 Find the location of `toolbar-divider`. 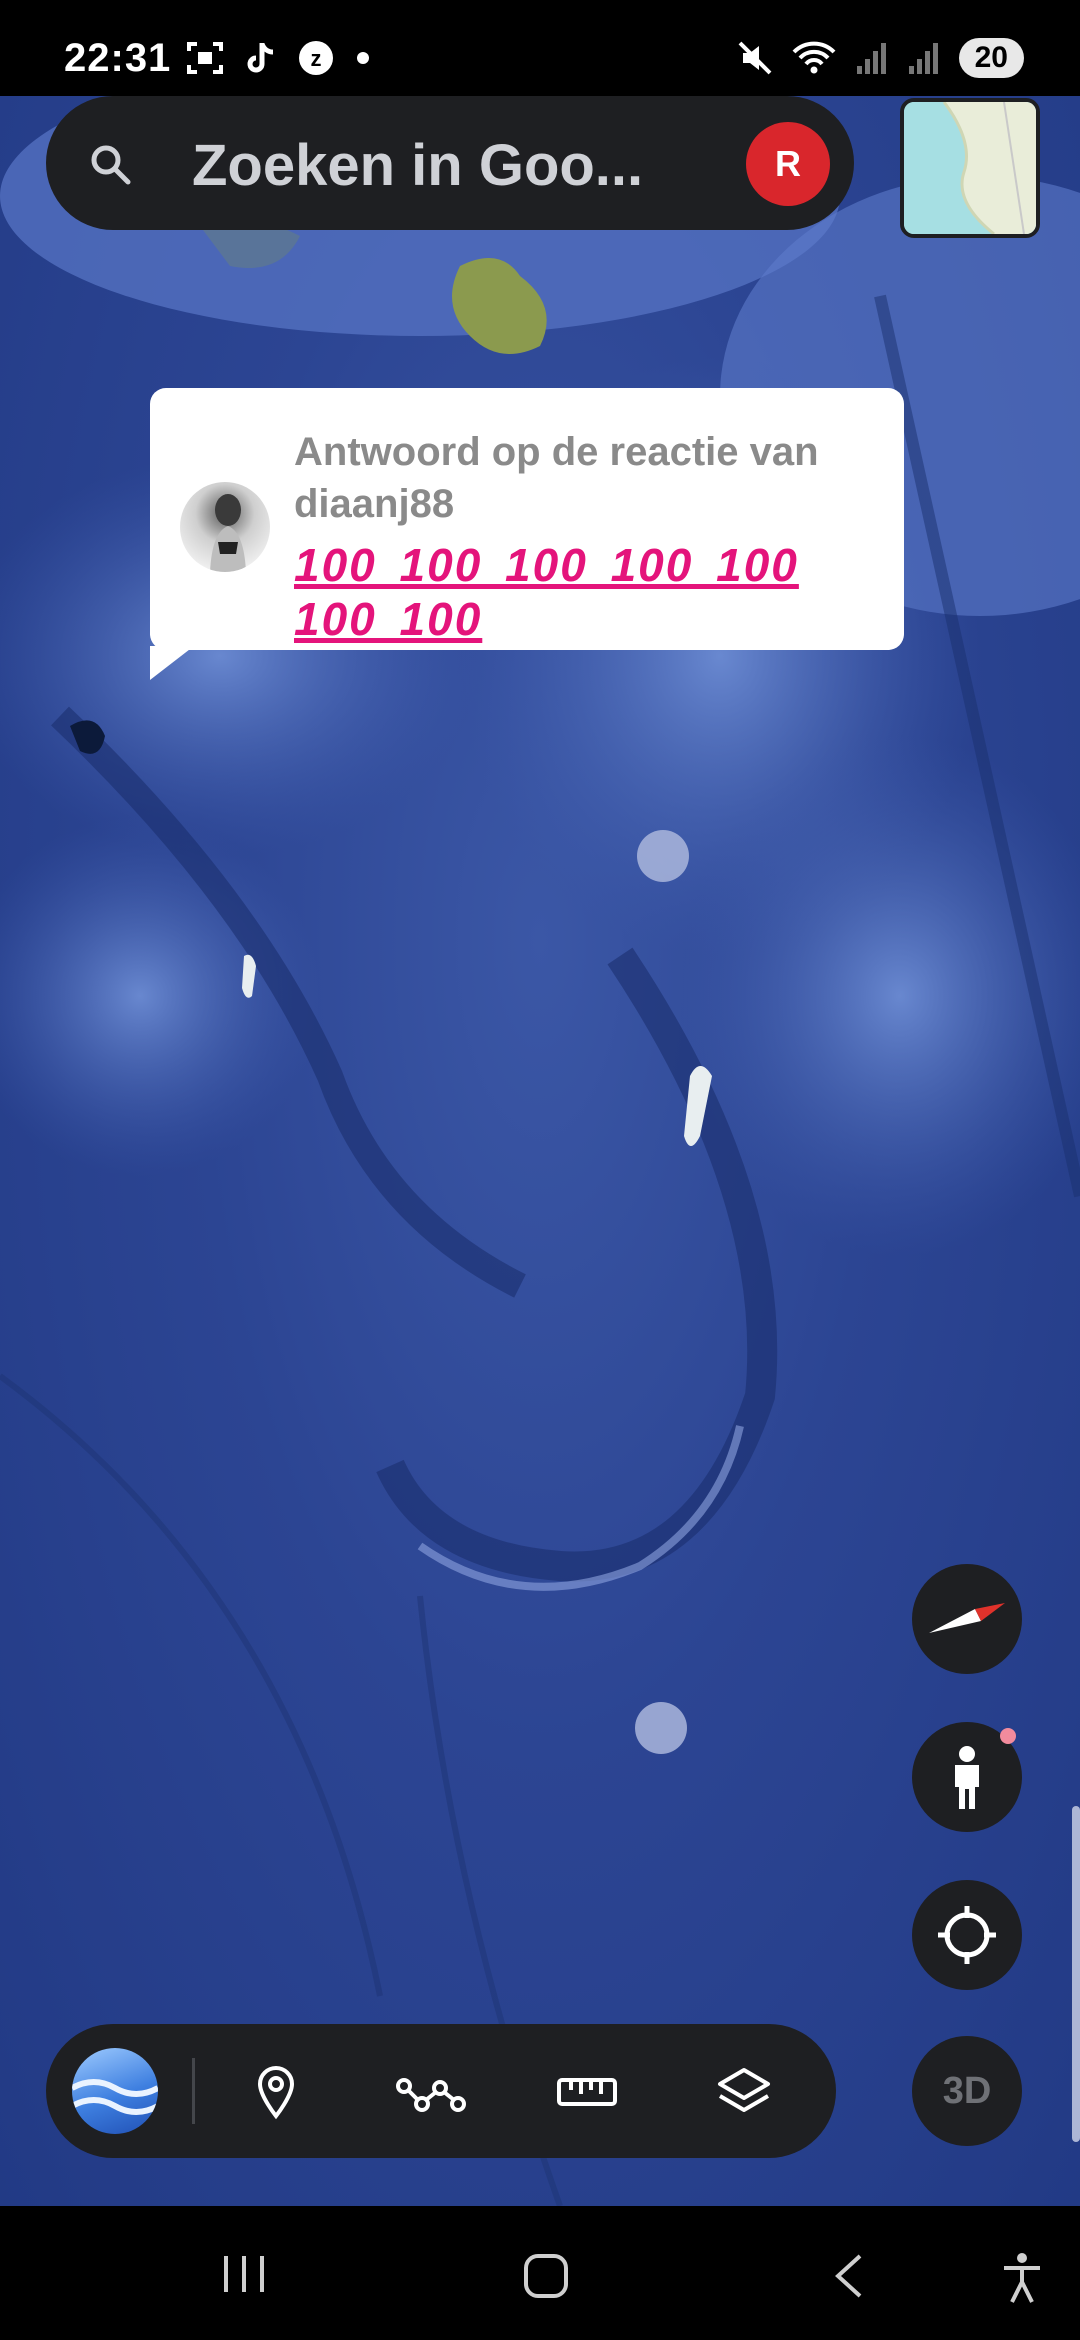

toolbar-divider is located at coordinates (193, 2091).